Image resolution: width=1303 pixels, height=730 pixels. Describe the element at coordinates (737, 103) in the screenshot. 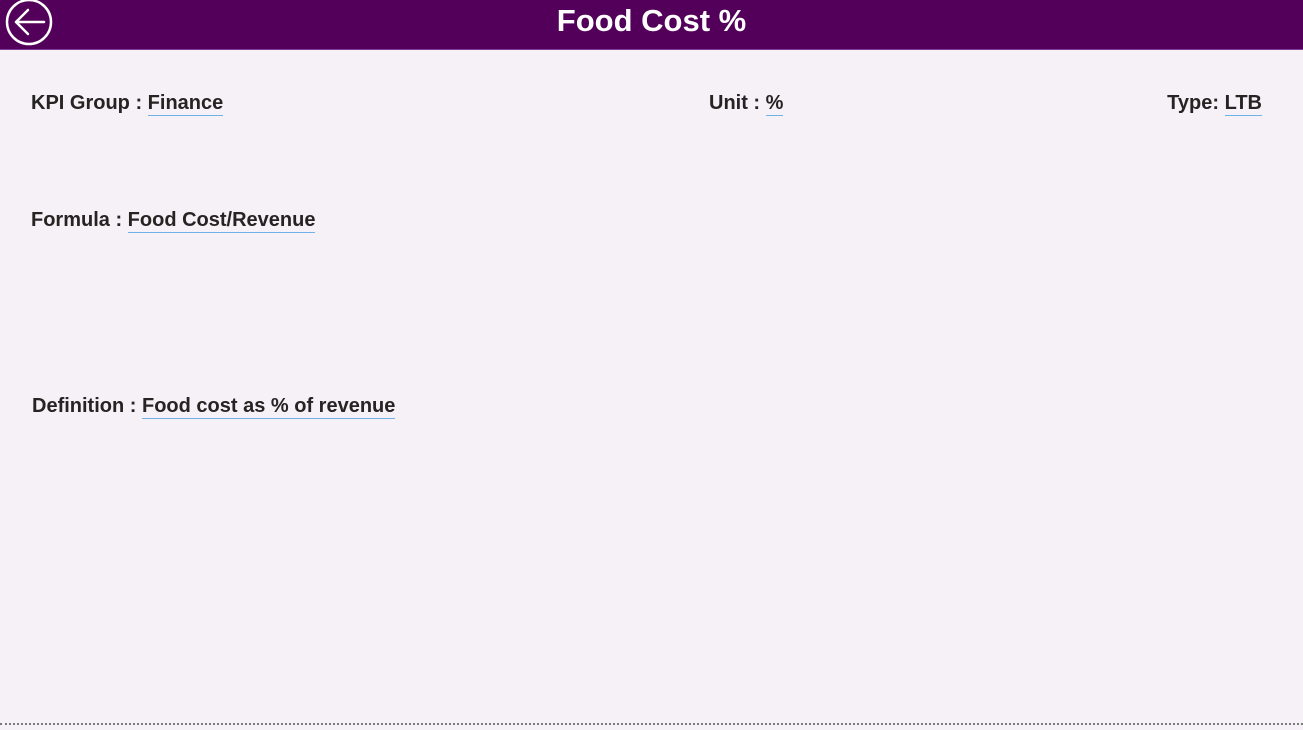

I see `unit-label: Unit :` at that location.